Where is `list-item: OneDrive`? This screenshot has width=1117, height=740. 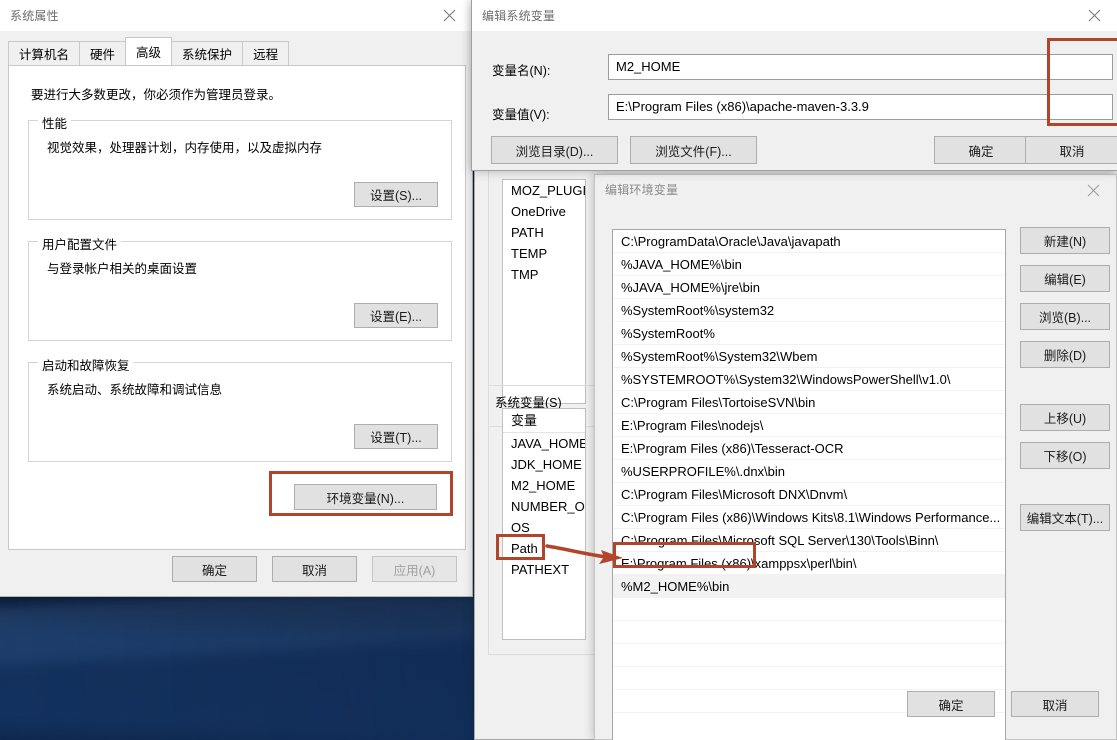 list-item: OneDrive is located at coordinates (544, 211).